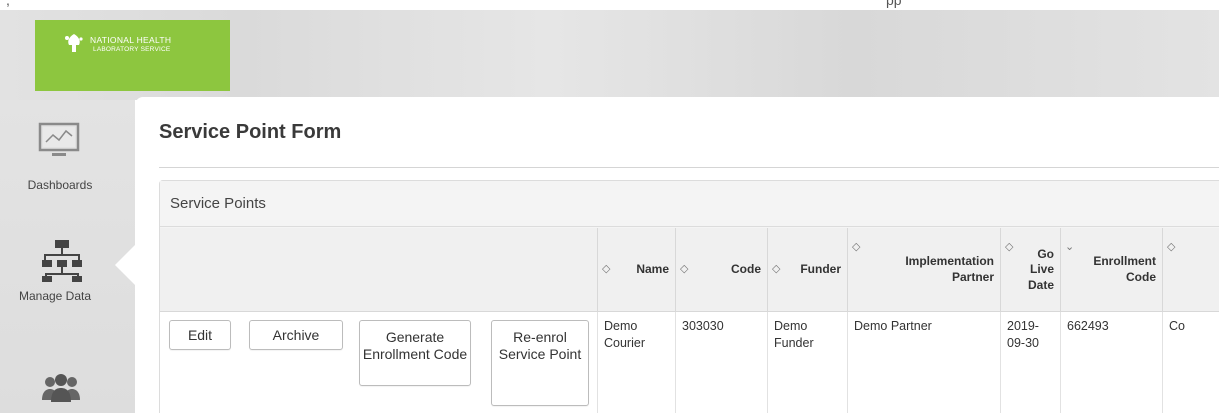 This screenshot has height=413, width=1219. I want to click on chart-monitor-icon, so click(59, 139).